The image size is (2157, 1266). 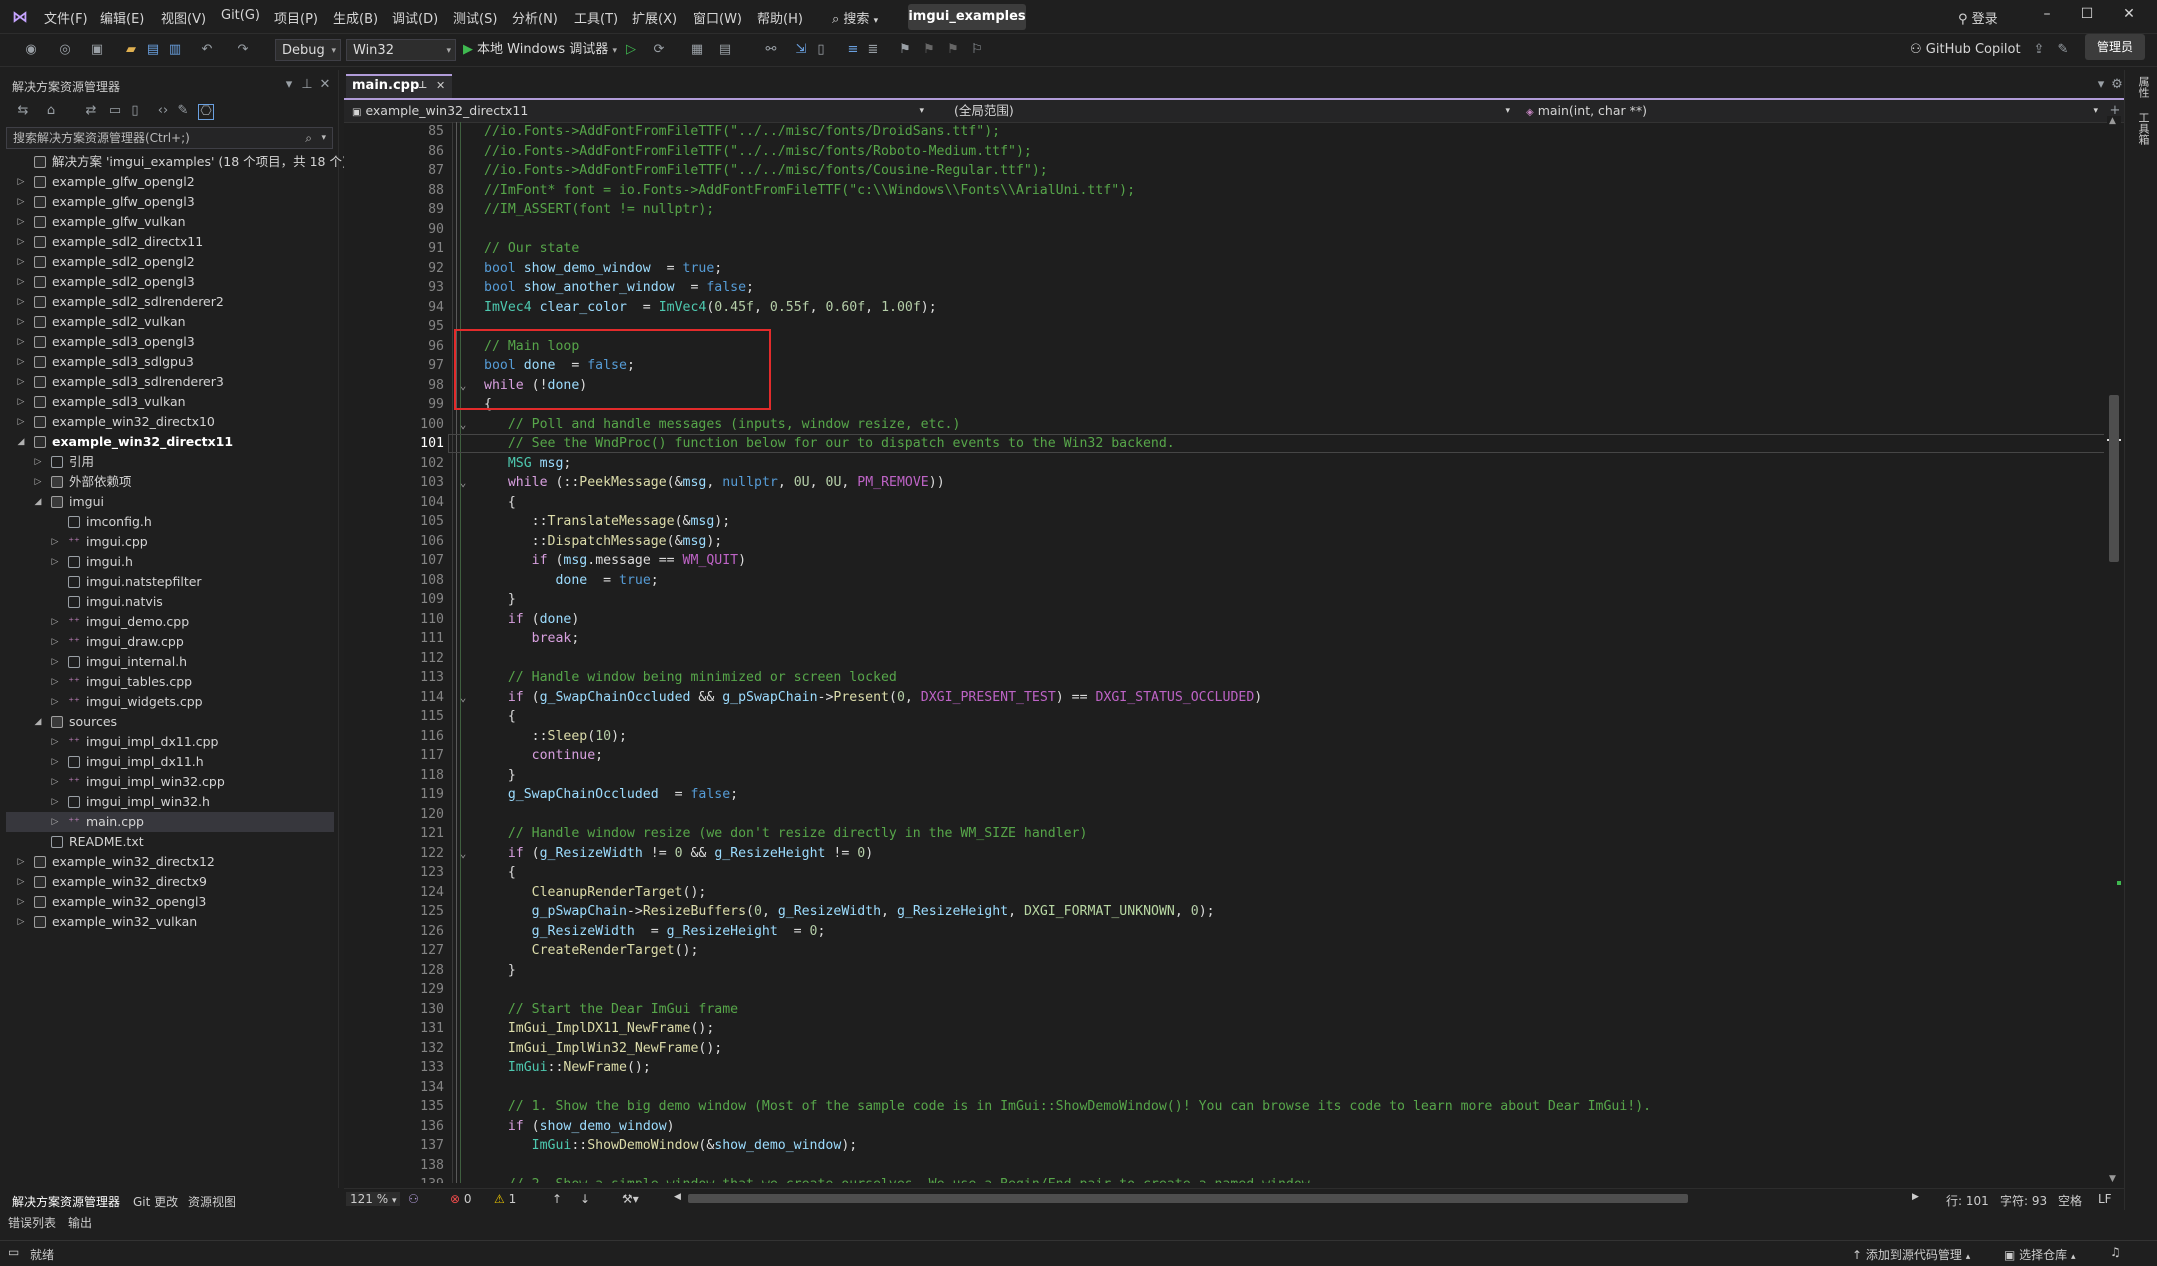 What do you see at coordinates (170, 922) in the screenshot?
I see `tree-item: ▷ example_win32_vulkan` at bounding box center [170, 922].